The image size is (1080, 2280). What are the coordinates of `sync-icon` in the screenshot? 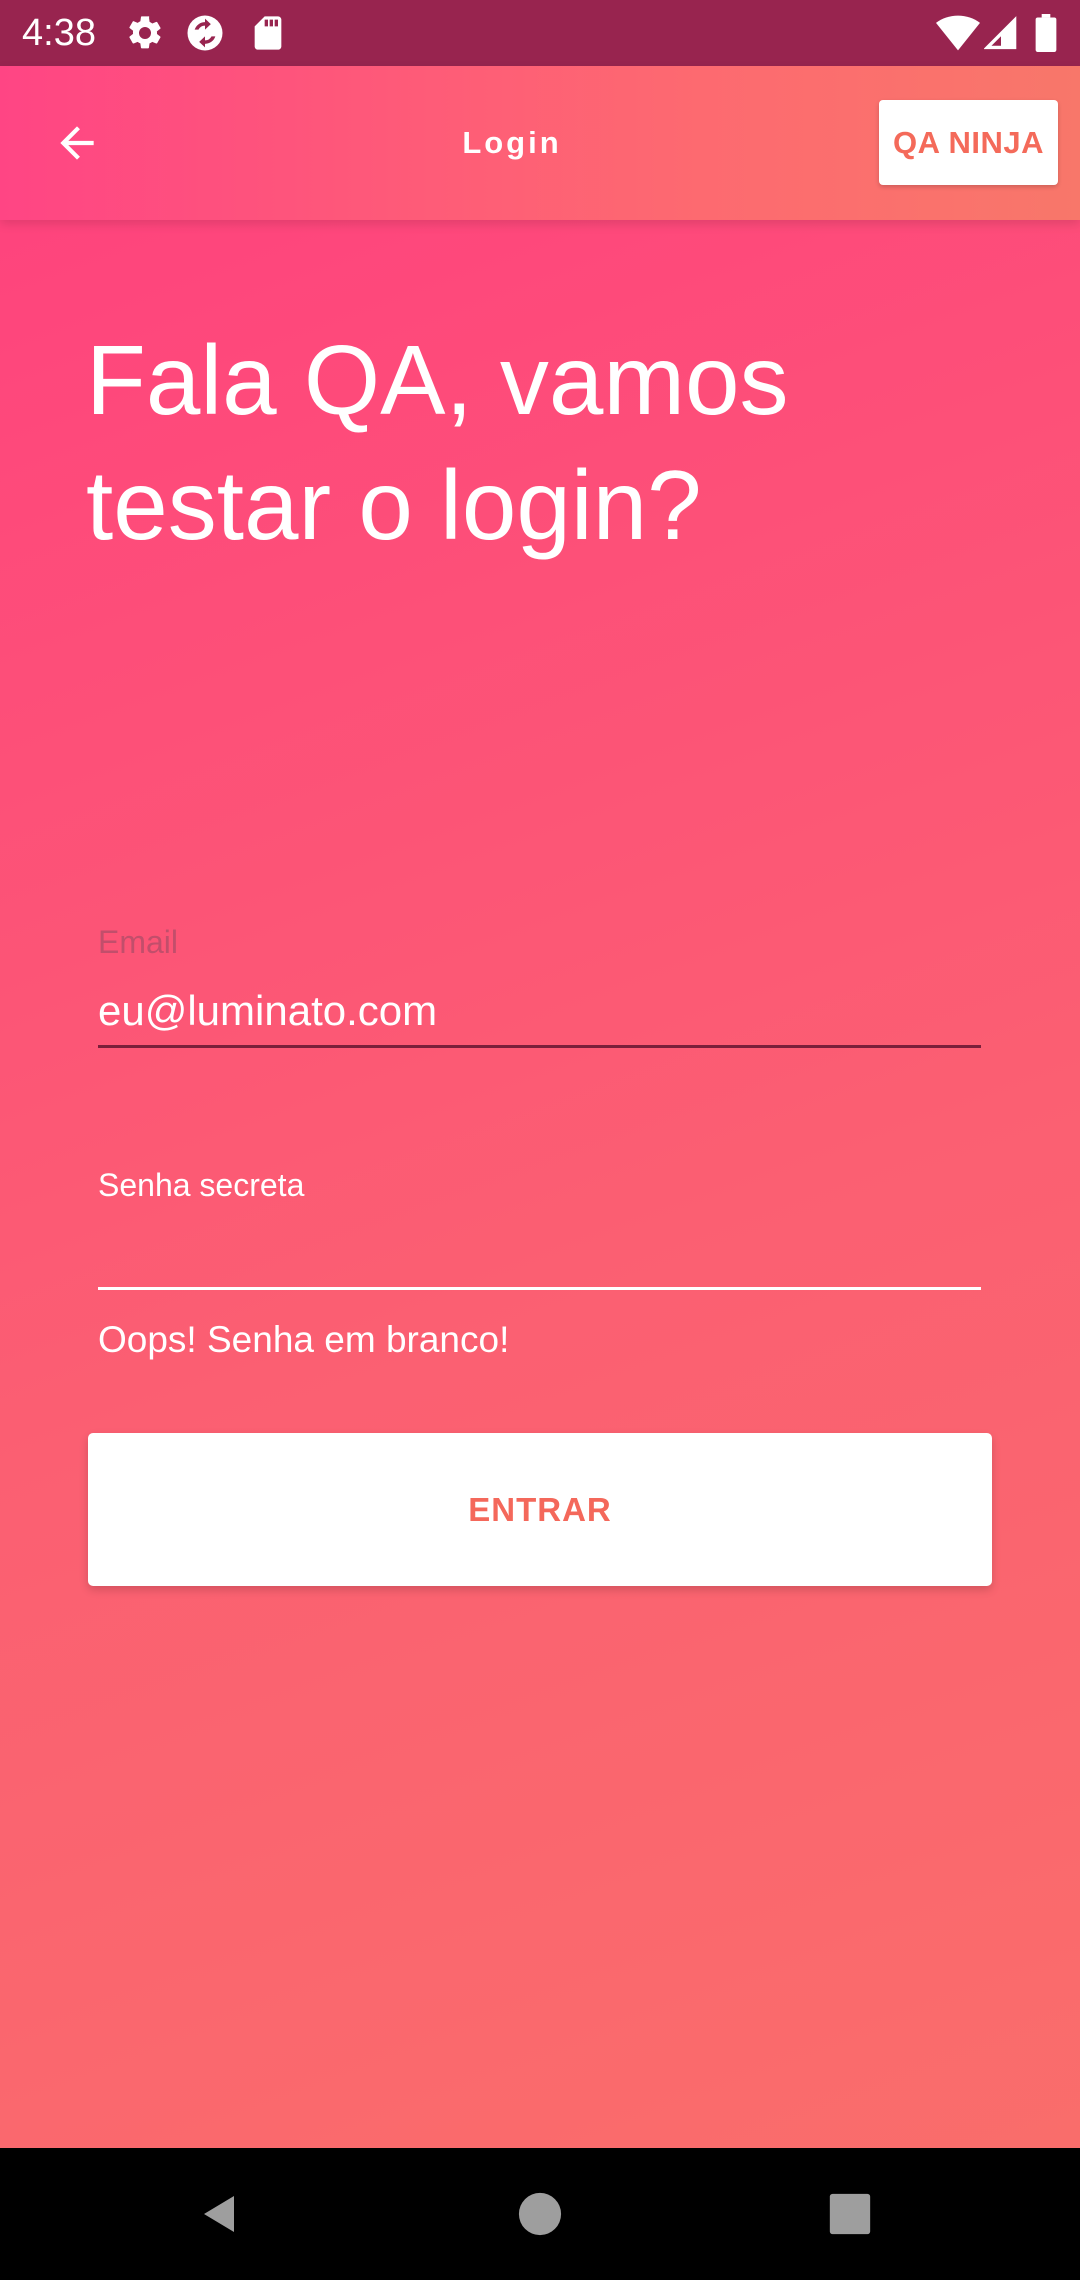 It's located at (205, 33).